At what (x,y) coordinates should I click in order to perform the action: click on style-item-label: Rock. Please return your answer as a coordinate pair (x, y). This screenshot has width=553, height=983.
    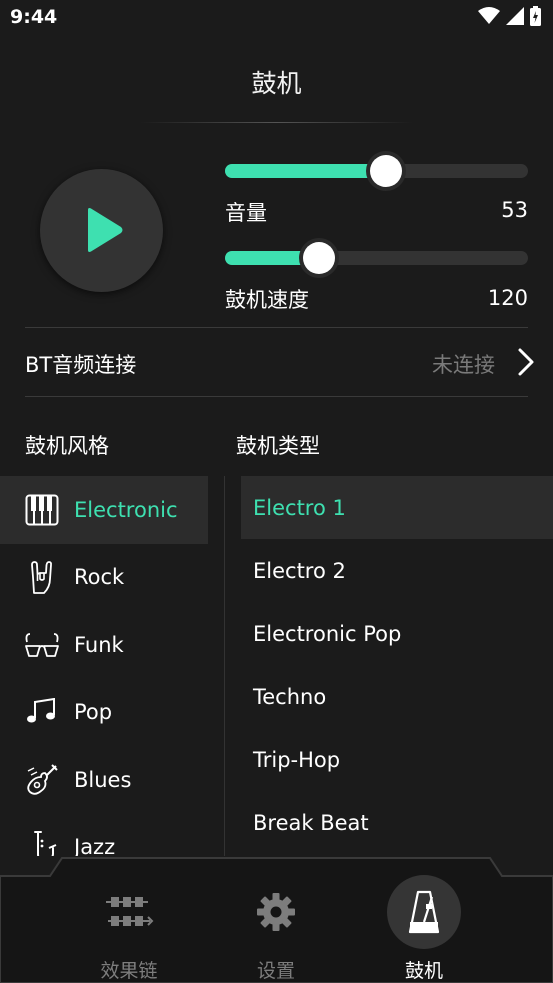
    Looking at the image, I should click on (99, 577).